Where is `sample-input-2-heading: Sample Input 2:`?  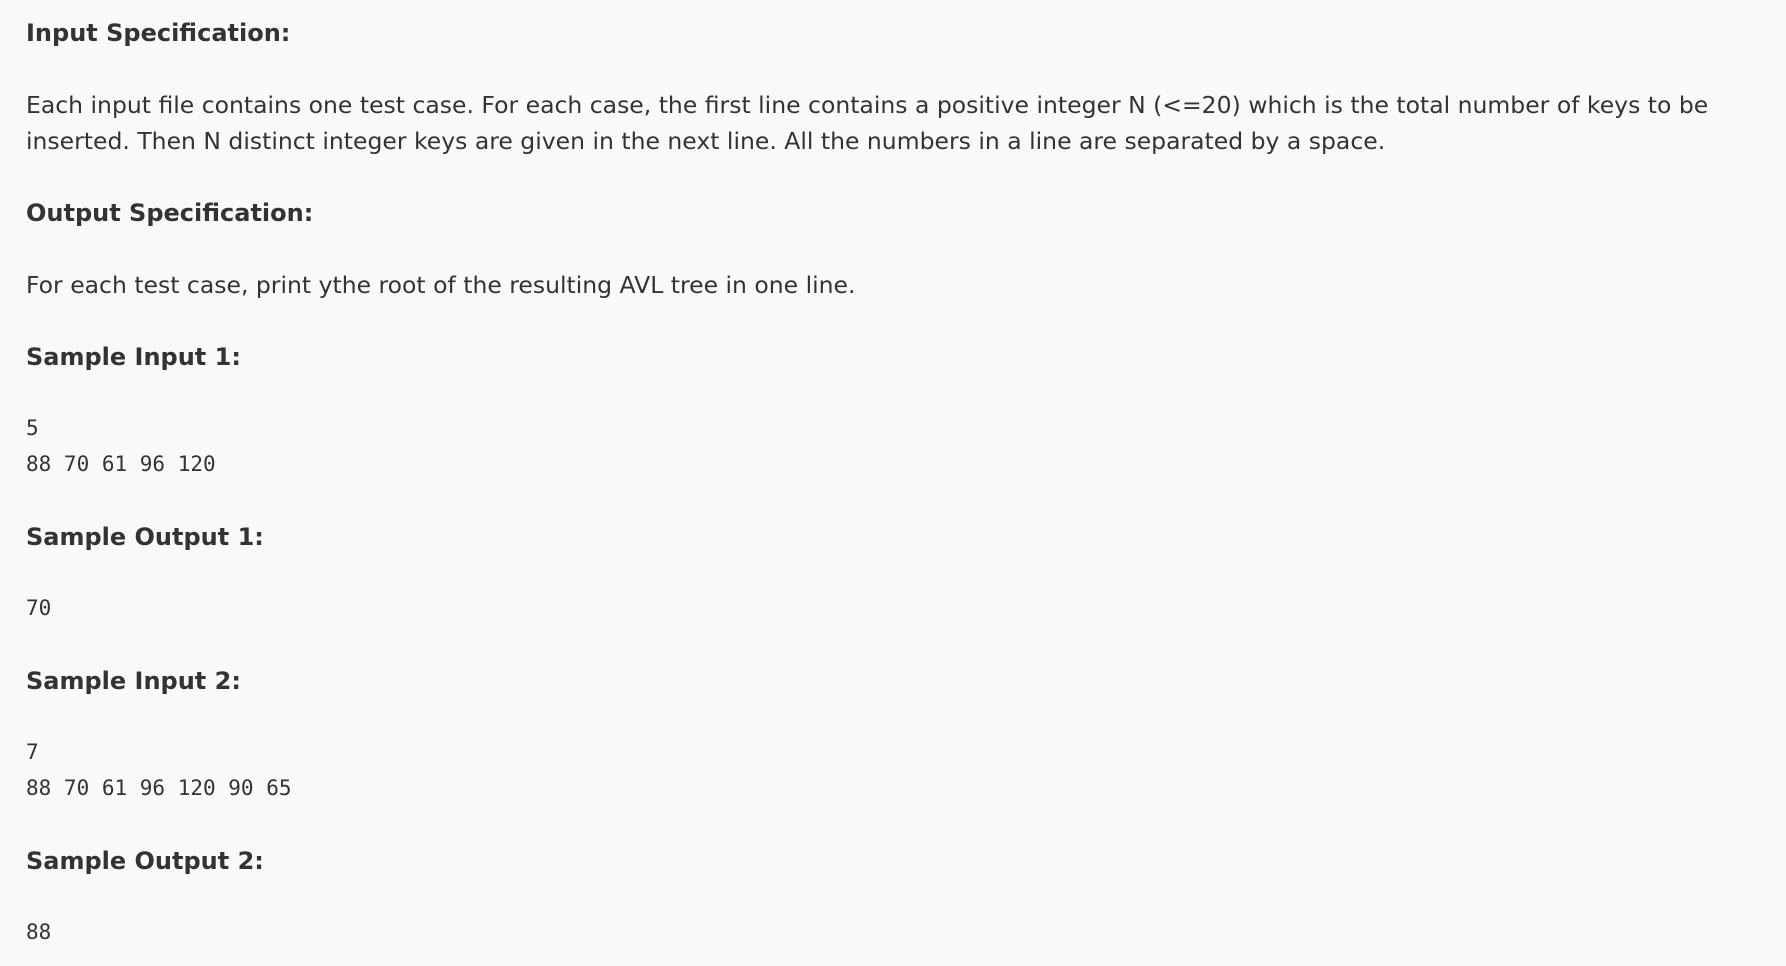
sample-input-2-heading: Sample Input 2: is located at coordinates (133, 681).